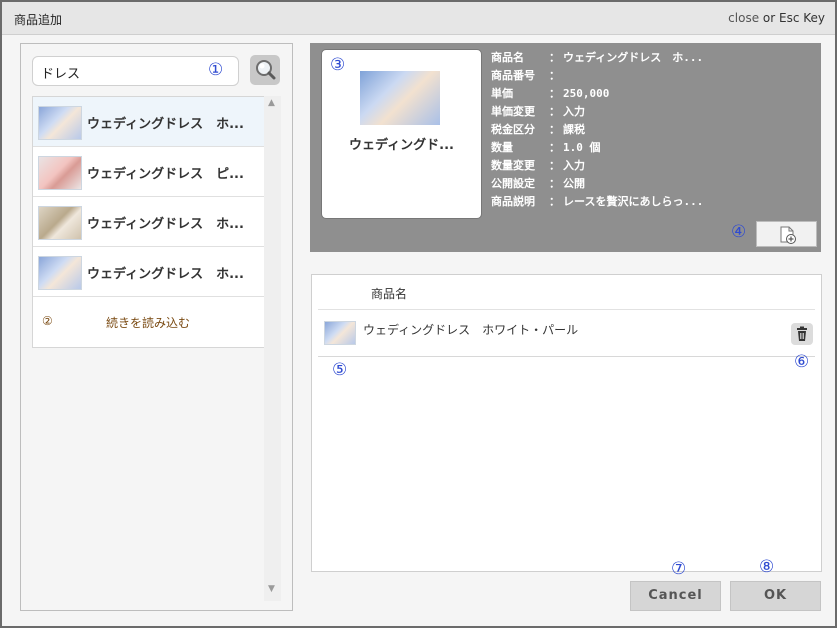  Describe the element at coordinates (582, 147) in the screenshot. I see `property-value: 1.0 個` at that location.